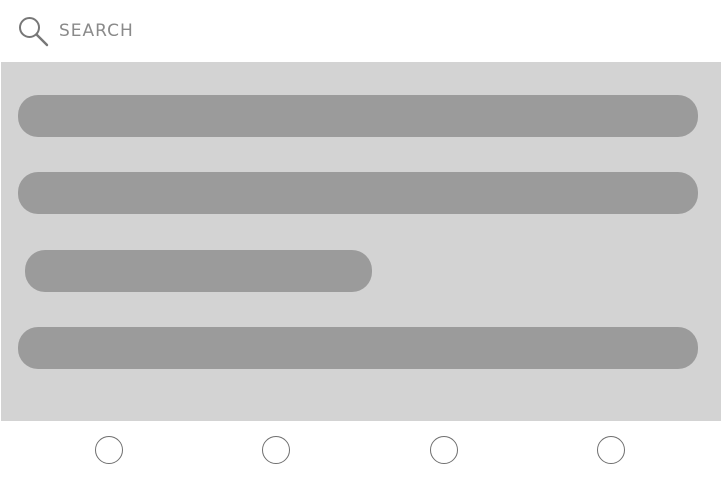 This screenshot has width=721, height=481. I want to click on search-bar, so click(360, 31).